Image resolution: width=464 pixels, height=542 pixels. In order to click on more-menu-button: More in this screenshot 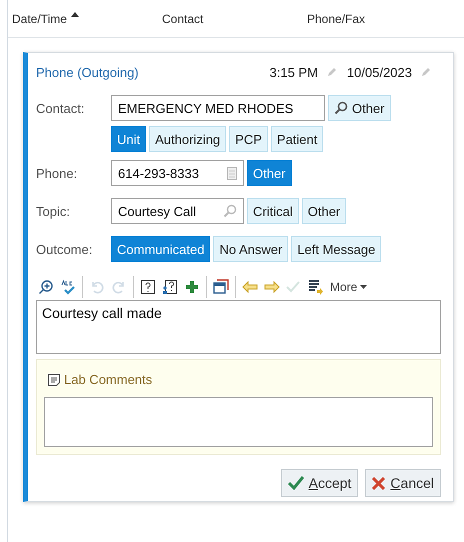, I will do `click(349, 287)`.